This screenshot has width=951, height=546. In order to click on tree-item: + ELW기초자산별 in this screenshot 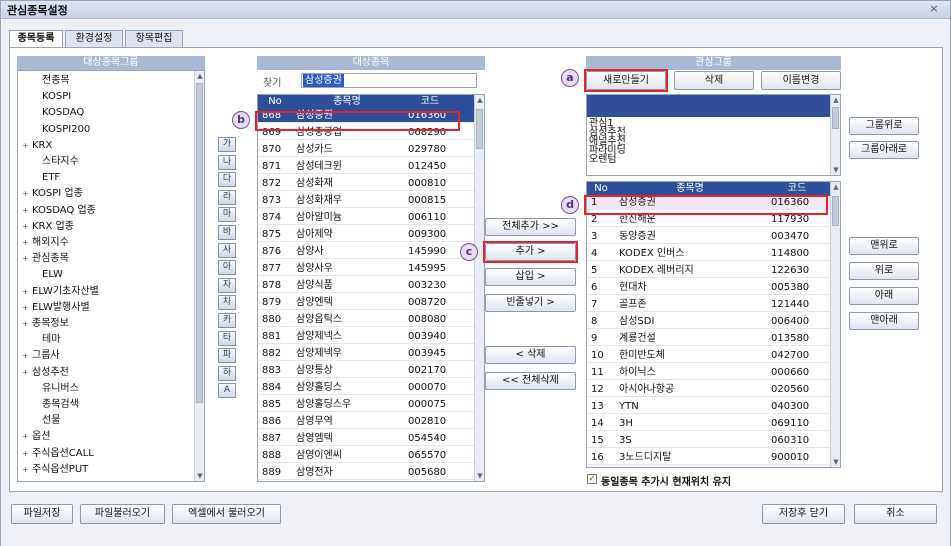, I will do `click(60, 291)`.